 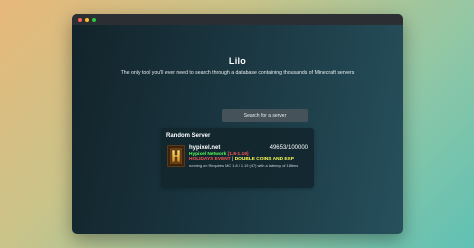 I want to click on motd-event: HOLIDAYS EVENT, so click(x=210, y=159).